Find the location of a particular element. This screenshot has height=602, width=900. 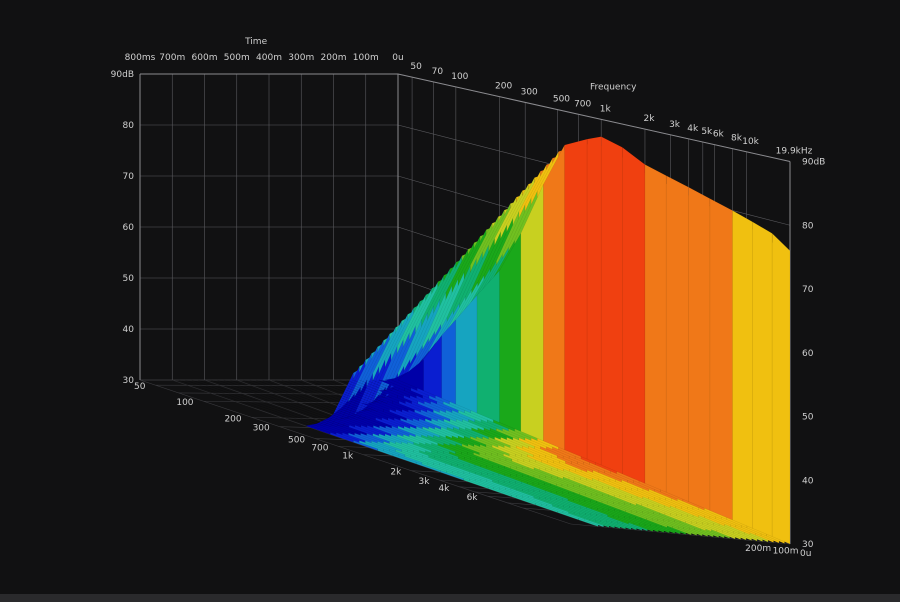

side-freq-tick-label: 6k is located at coordinates (473, 498).